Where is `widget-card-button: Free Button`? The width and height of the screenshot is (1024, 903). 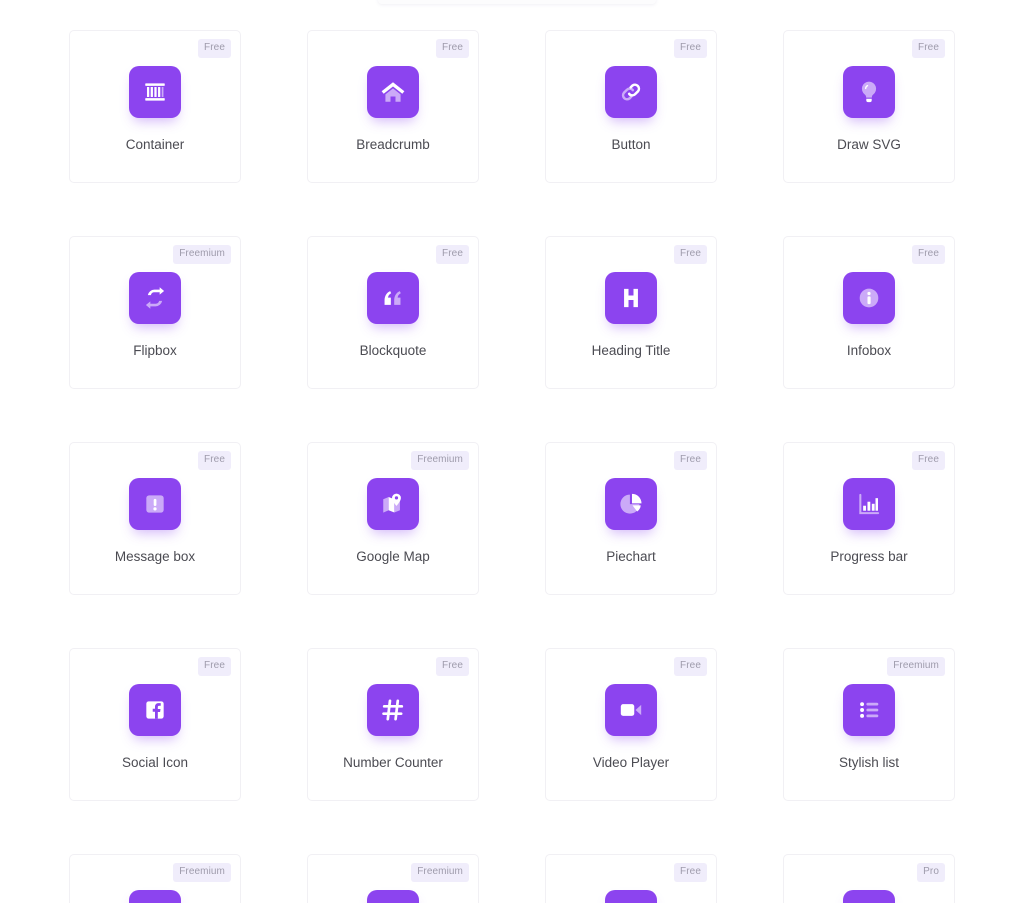 widget-card-button: Free Button is located at coordinates (631, 106).